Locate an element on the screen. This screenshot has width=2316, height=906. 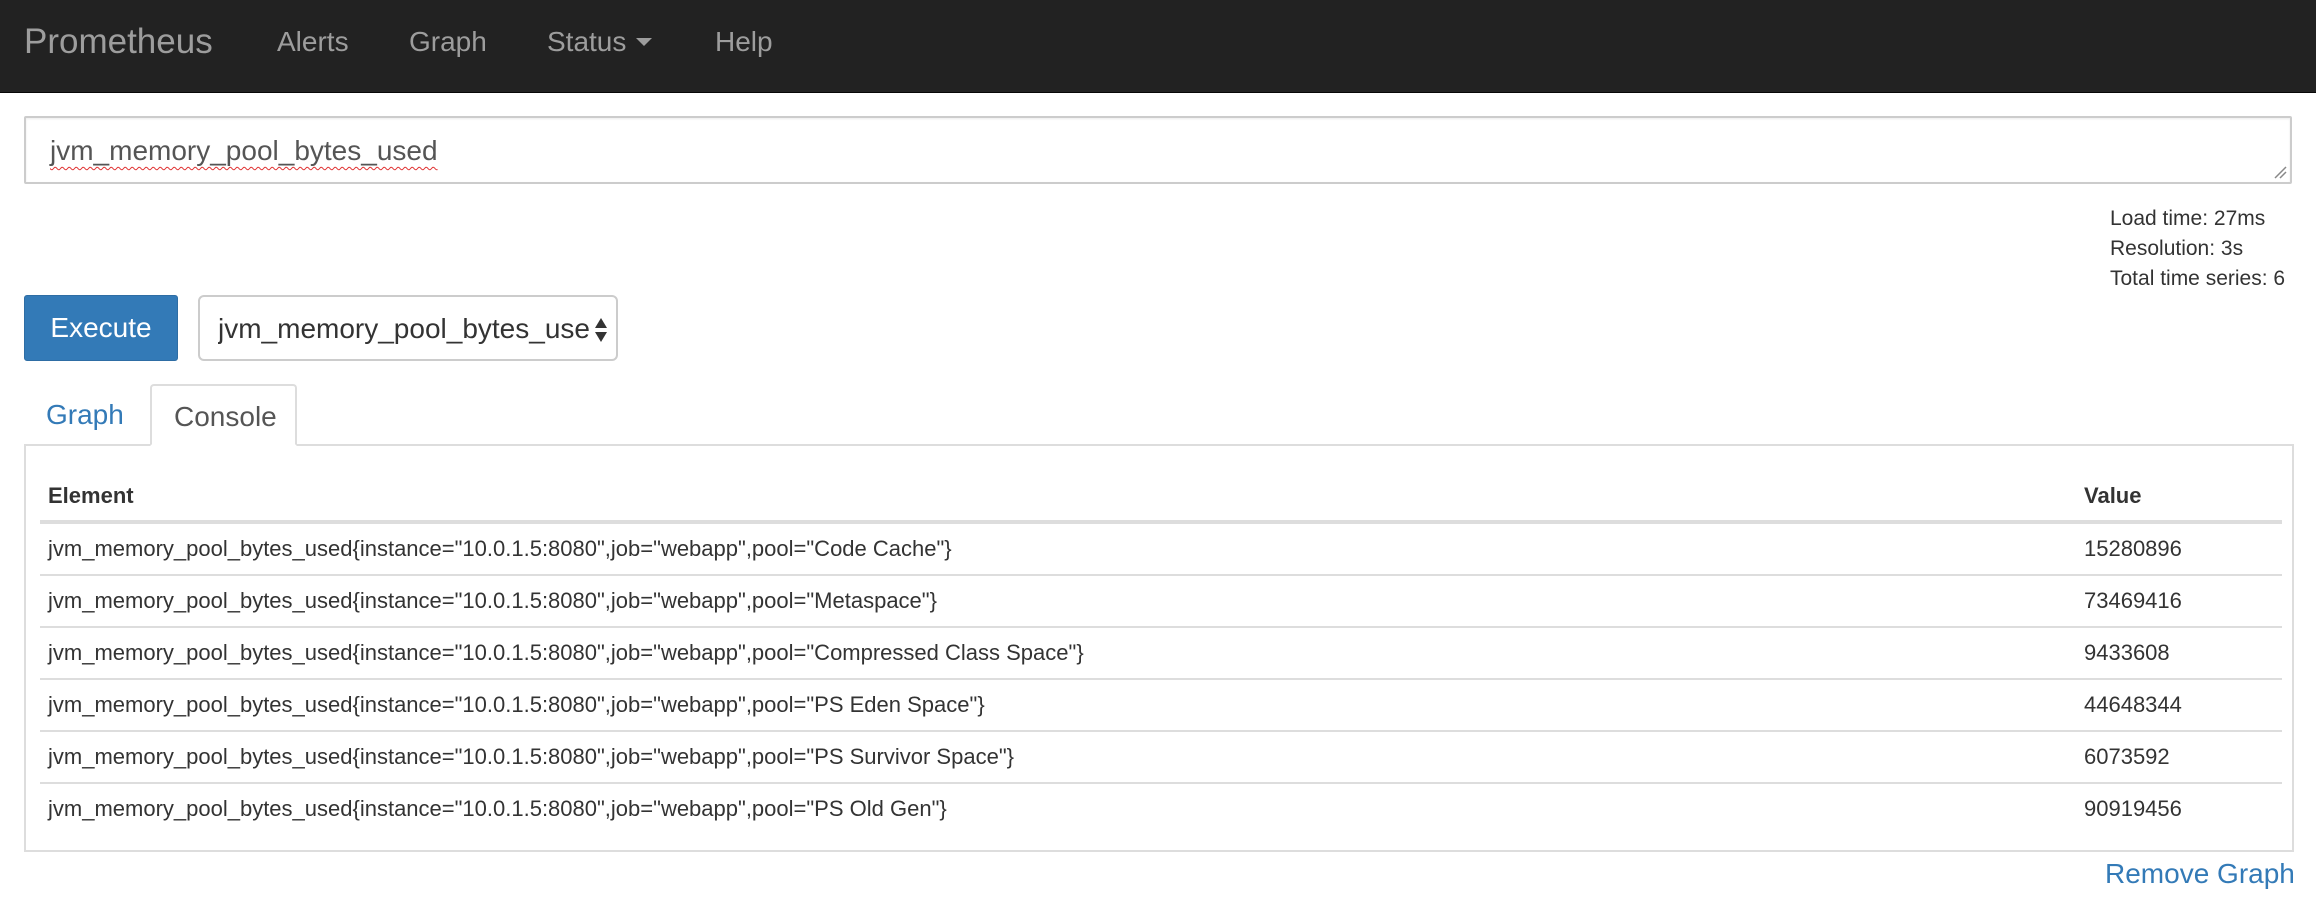
load-time-text: Load time: 27ms is located at coordinates (2188, 218).